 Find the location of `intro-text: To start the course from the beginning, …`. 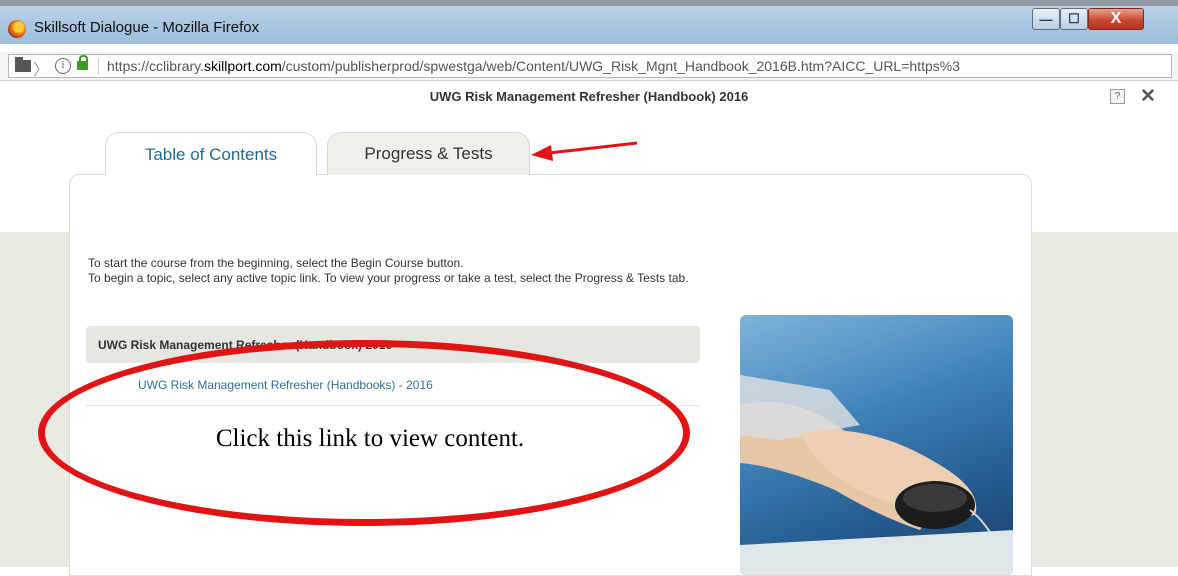

intro-text: To start the course from the beginning, … is located at coordinates (388, 271).